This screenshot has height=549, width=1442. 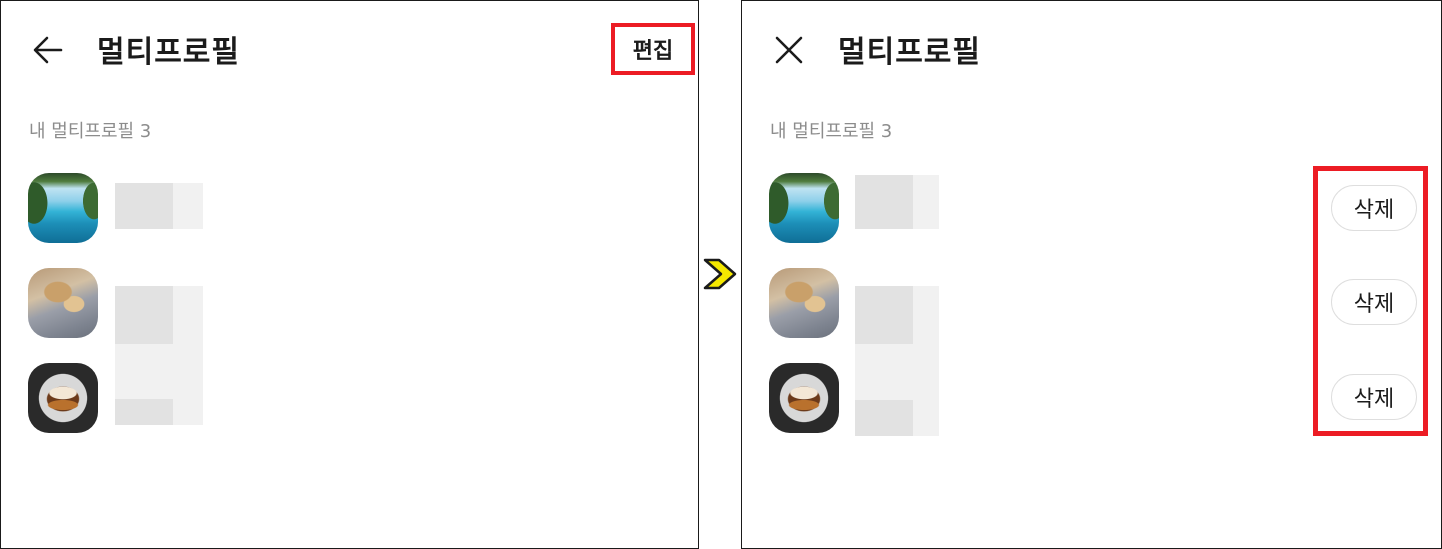 I want to click on delete-highlight-box: 삭제 삭제 삭제, so click(x=1370, y=301).